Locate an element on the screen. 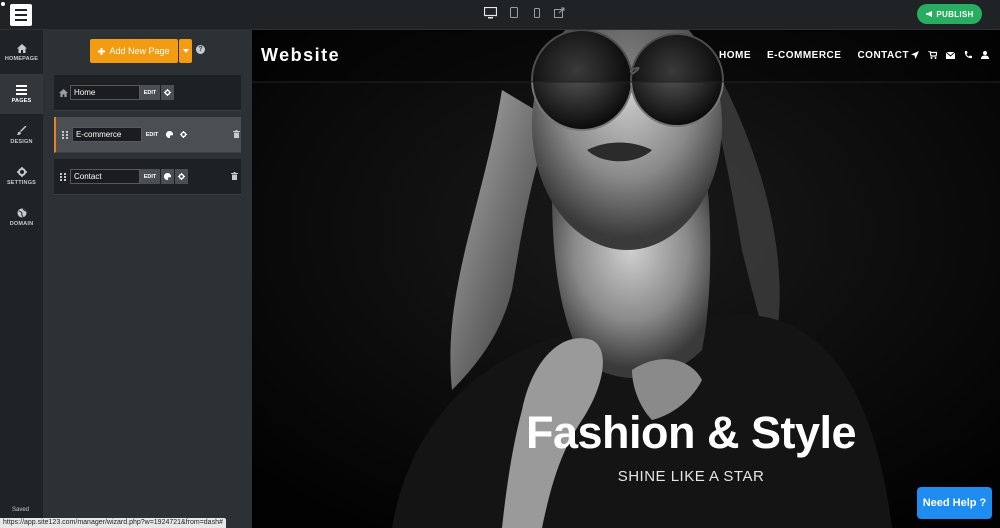 The width and height of the screenshot is (1000, 528). user-icon is located at coordinates (985, 55).